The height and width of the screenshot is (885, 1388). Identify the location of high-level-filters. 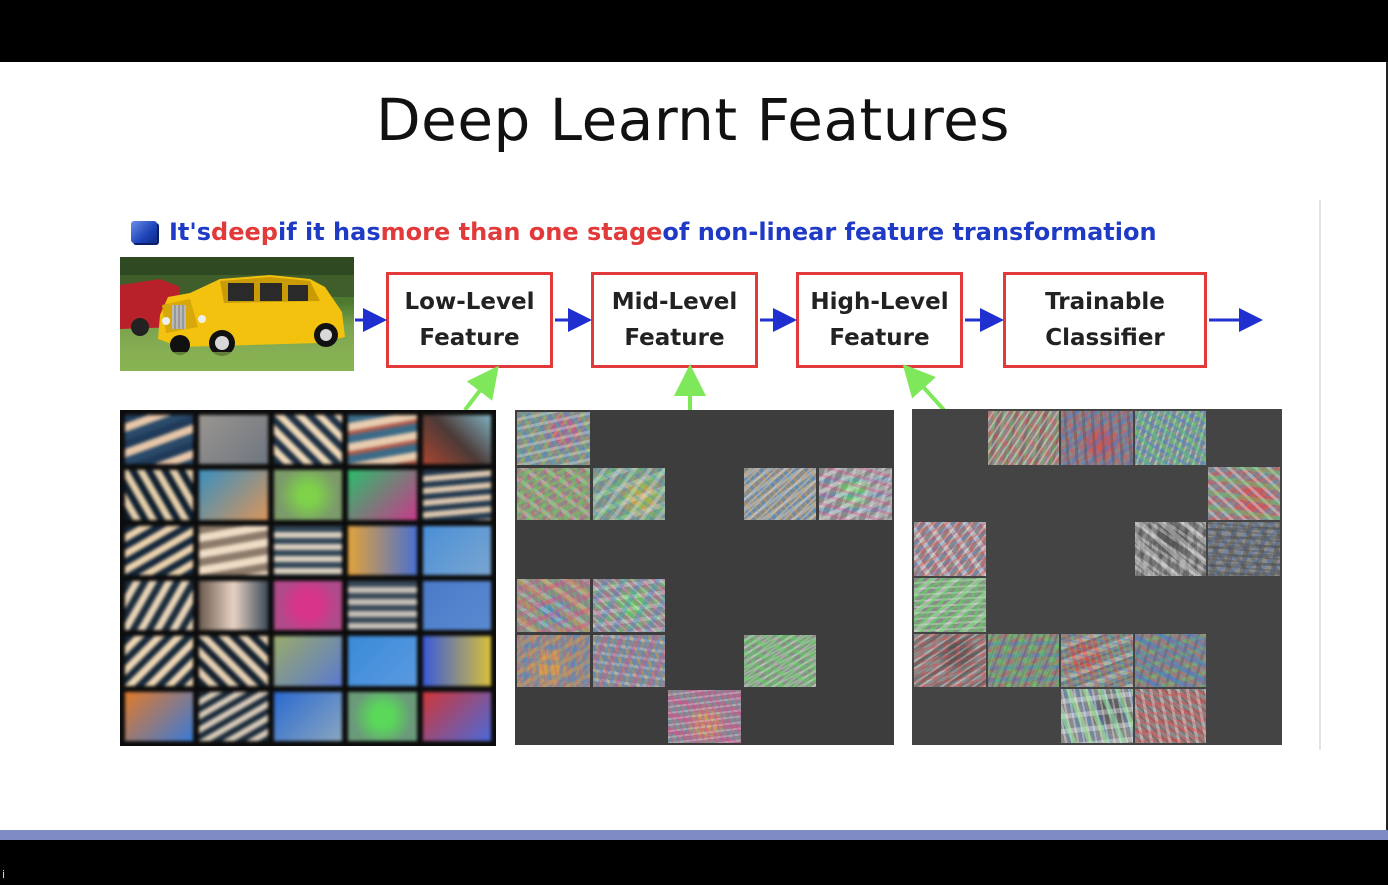
(1097, 577).